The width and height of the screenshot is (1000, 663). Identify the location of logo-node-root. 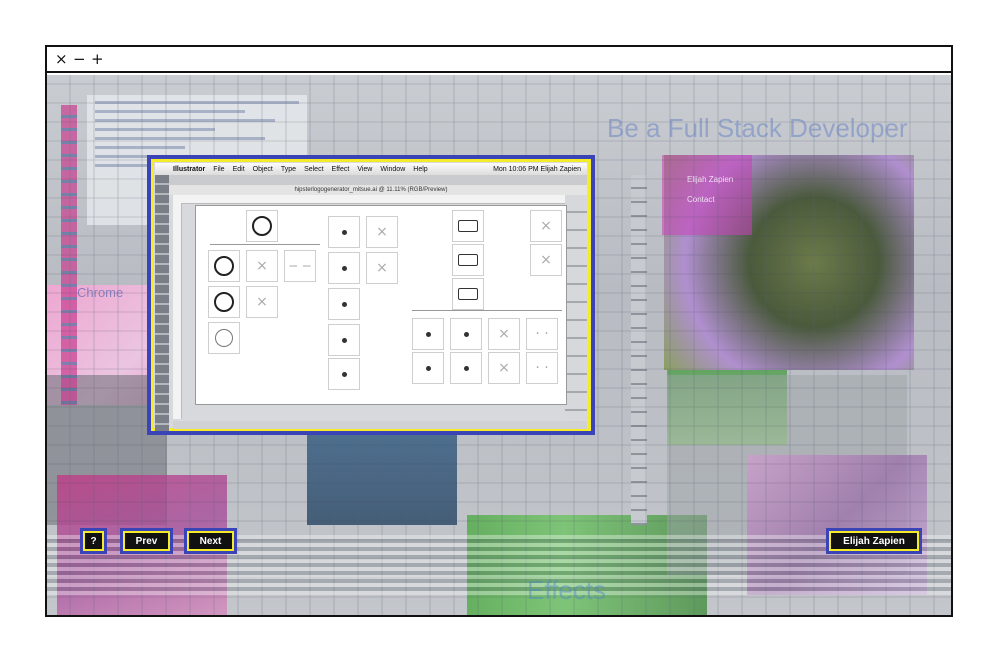
(262, 226).